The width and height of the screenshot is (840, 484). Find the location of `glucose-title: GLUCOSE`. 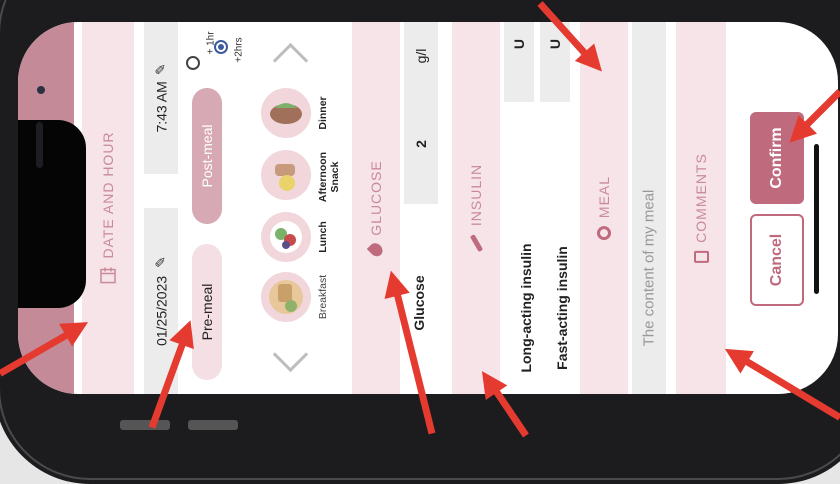

glucose-title: GLUCOSE is located at coordinates (376, 198).